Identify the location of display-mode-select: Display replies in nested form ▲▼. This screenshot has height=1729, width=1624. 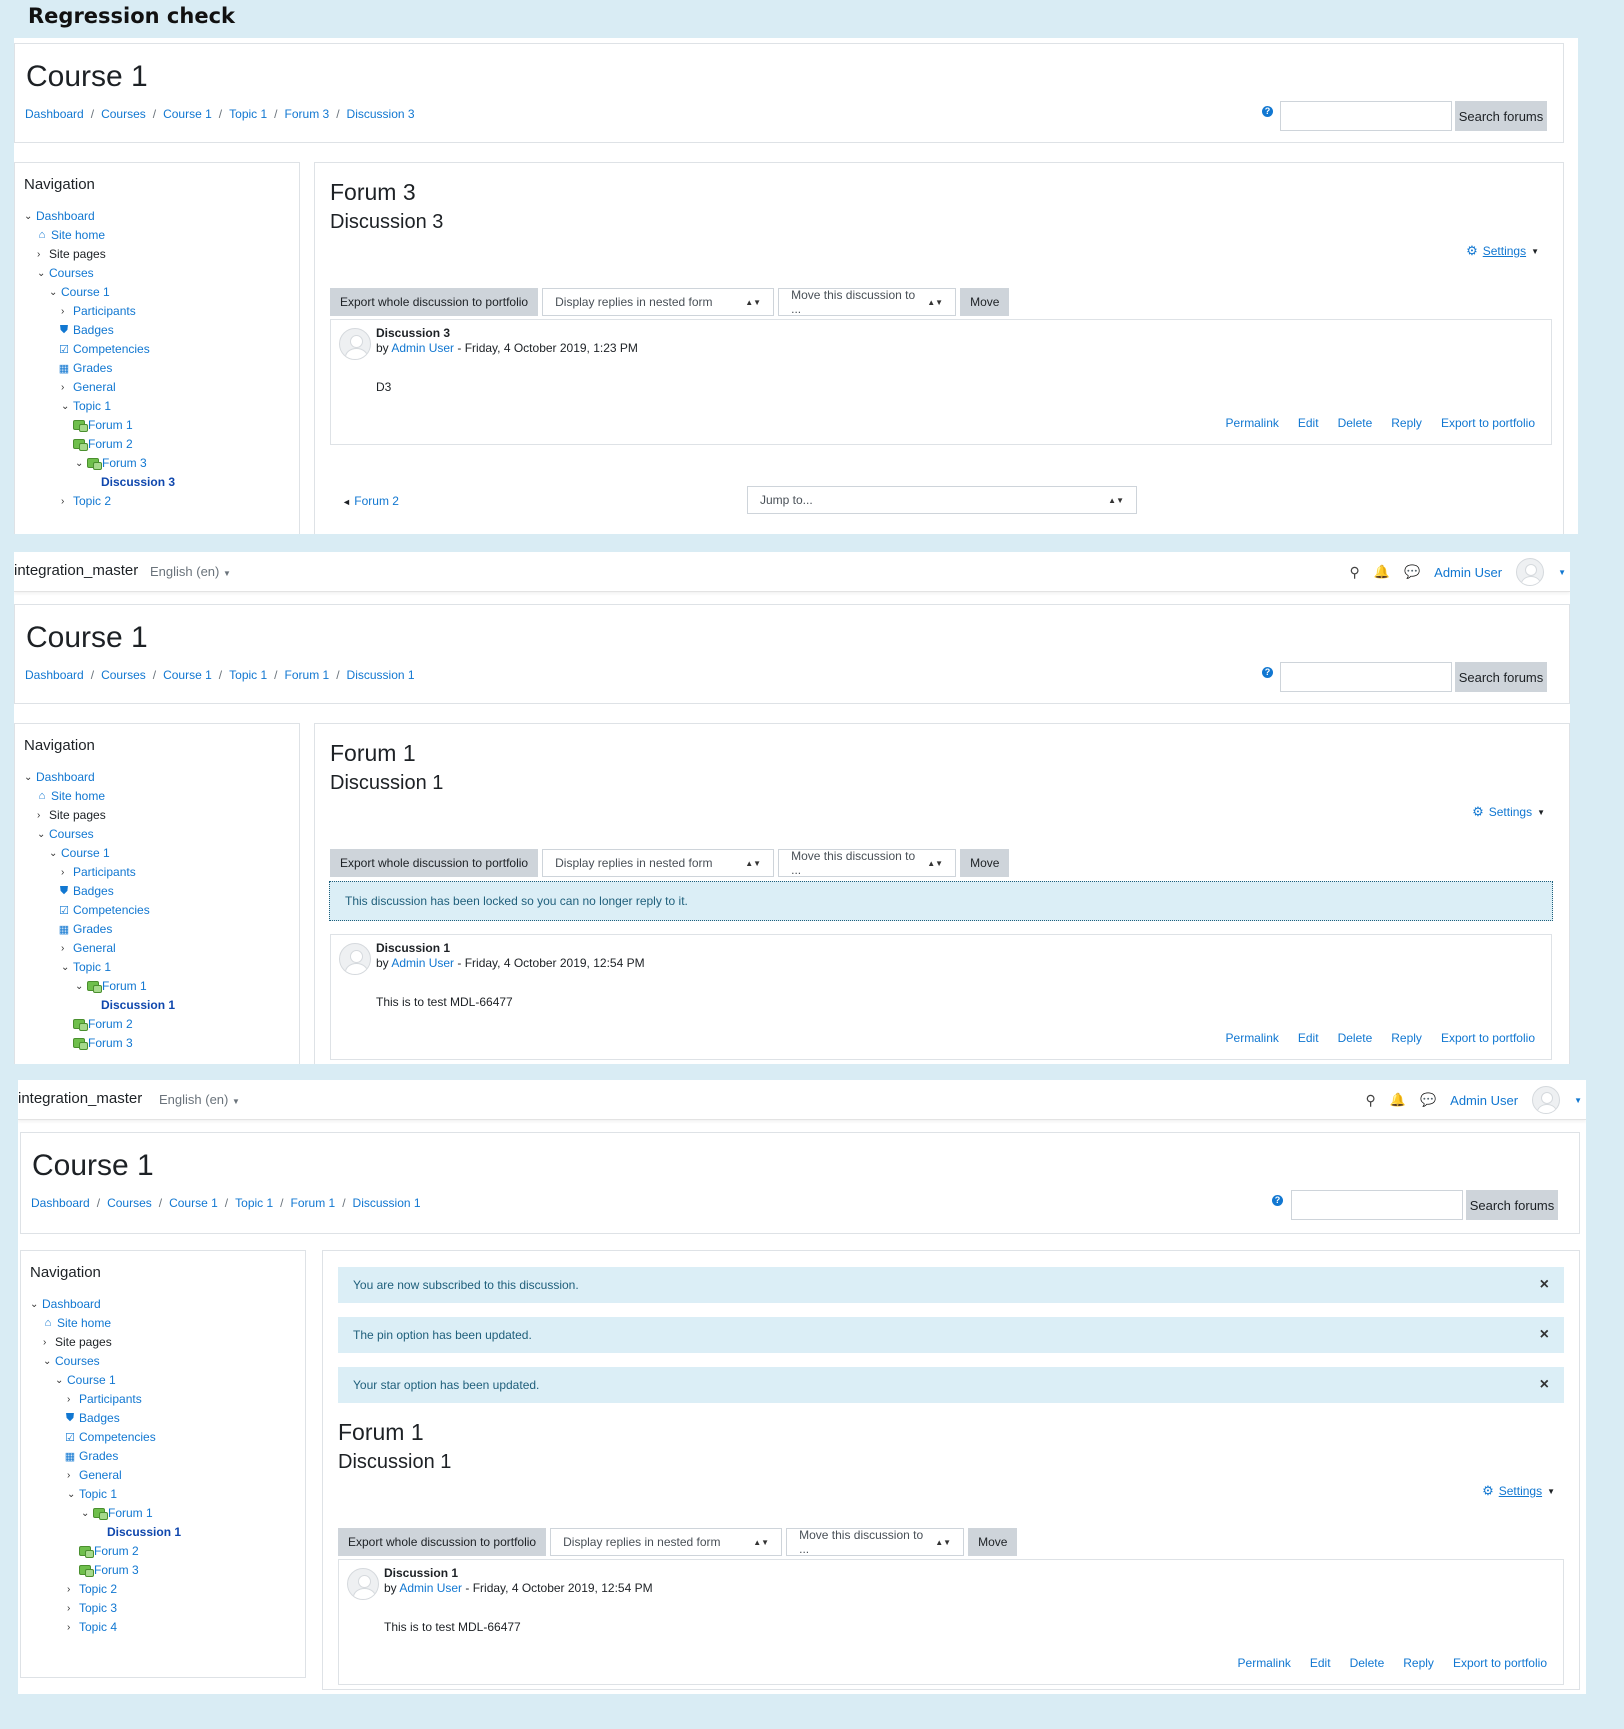
(666, 1542).